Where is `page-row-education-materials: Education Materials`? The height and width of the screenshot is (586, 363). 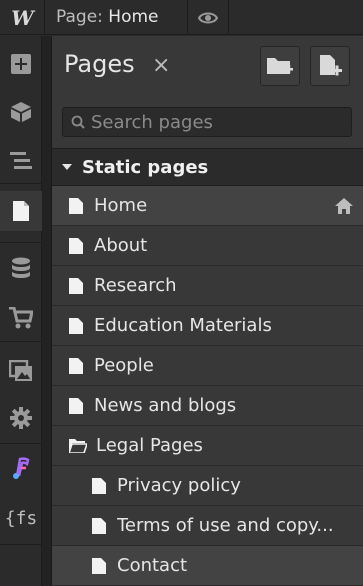 page-row-education-materials: Education Materials is located at coordinates (207, 326).